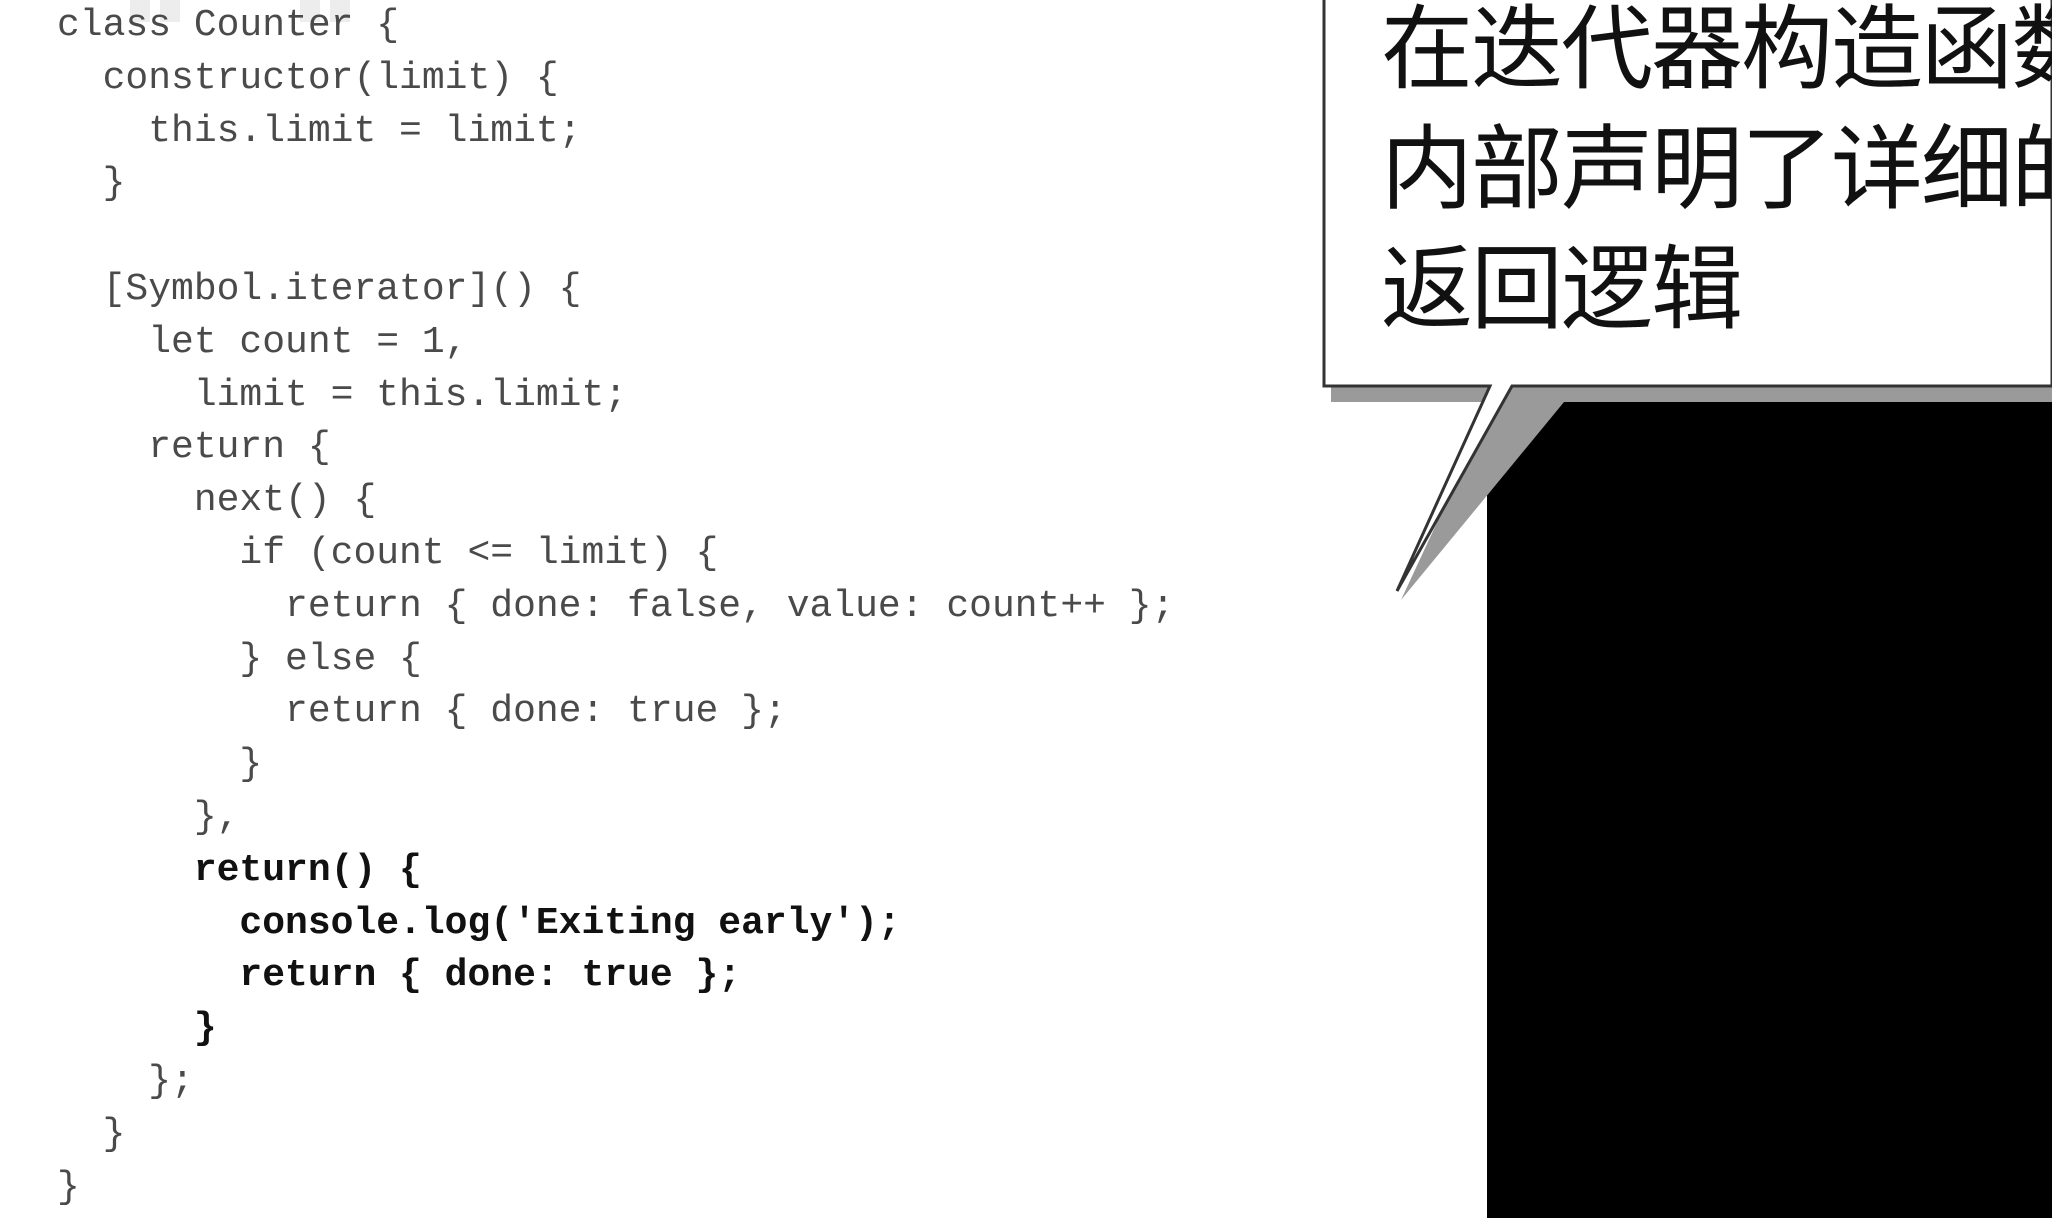 The image size is (2052, 1218). Describe the element at coordinates (148, 817) in the screenshot. I see `code-line: },` at that location.